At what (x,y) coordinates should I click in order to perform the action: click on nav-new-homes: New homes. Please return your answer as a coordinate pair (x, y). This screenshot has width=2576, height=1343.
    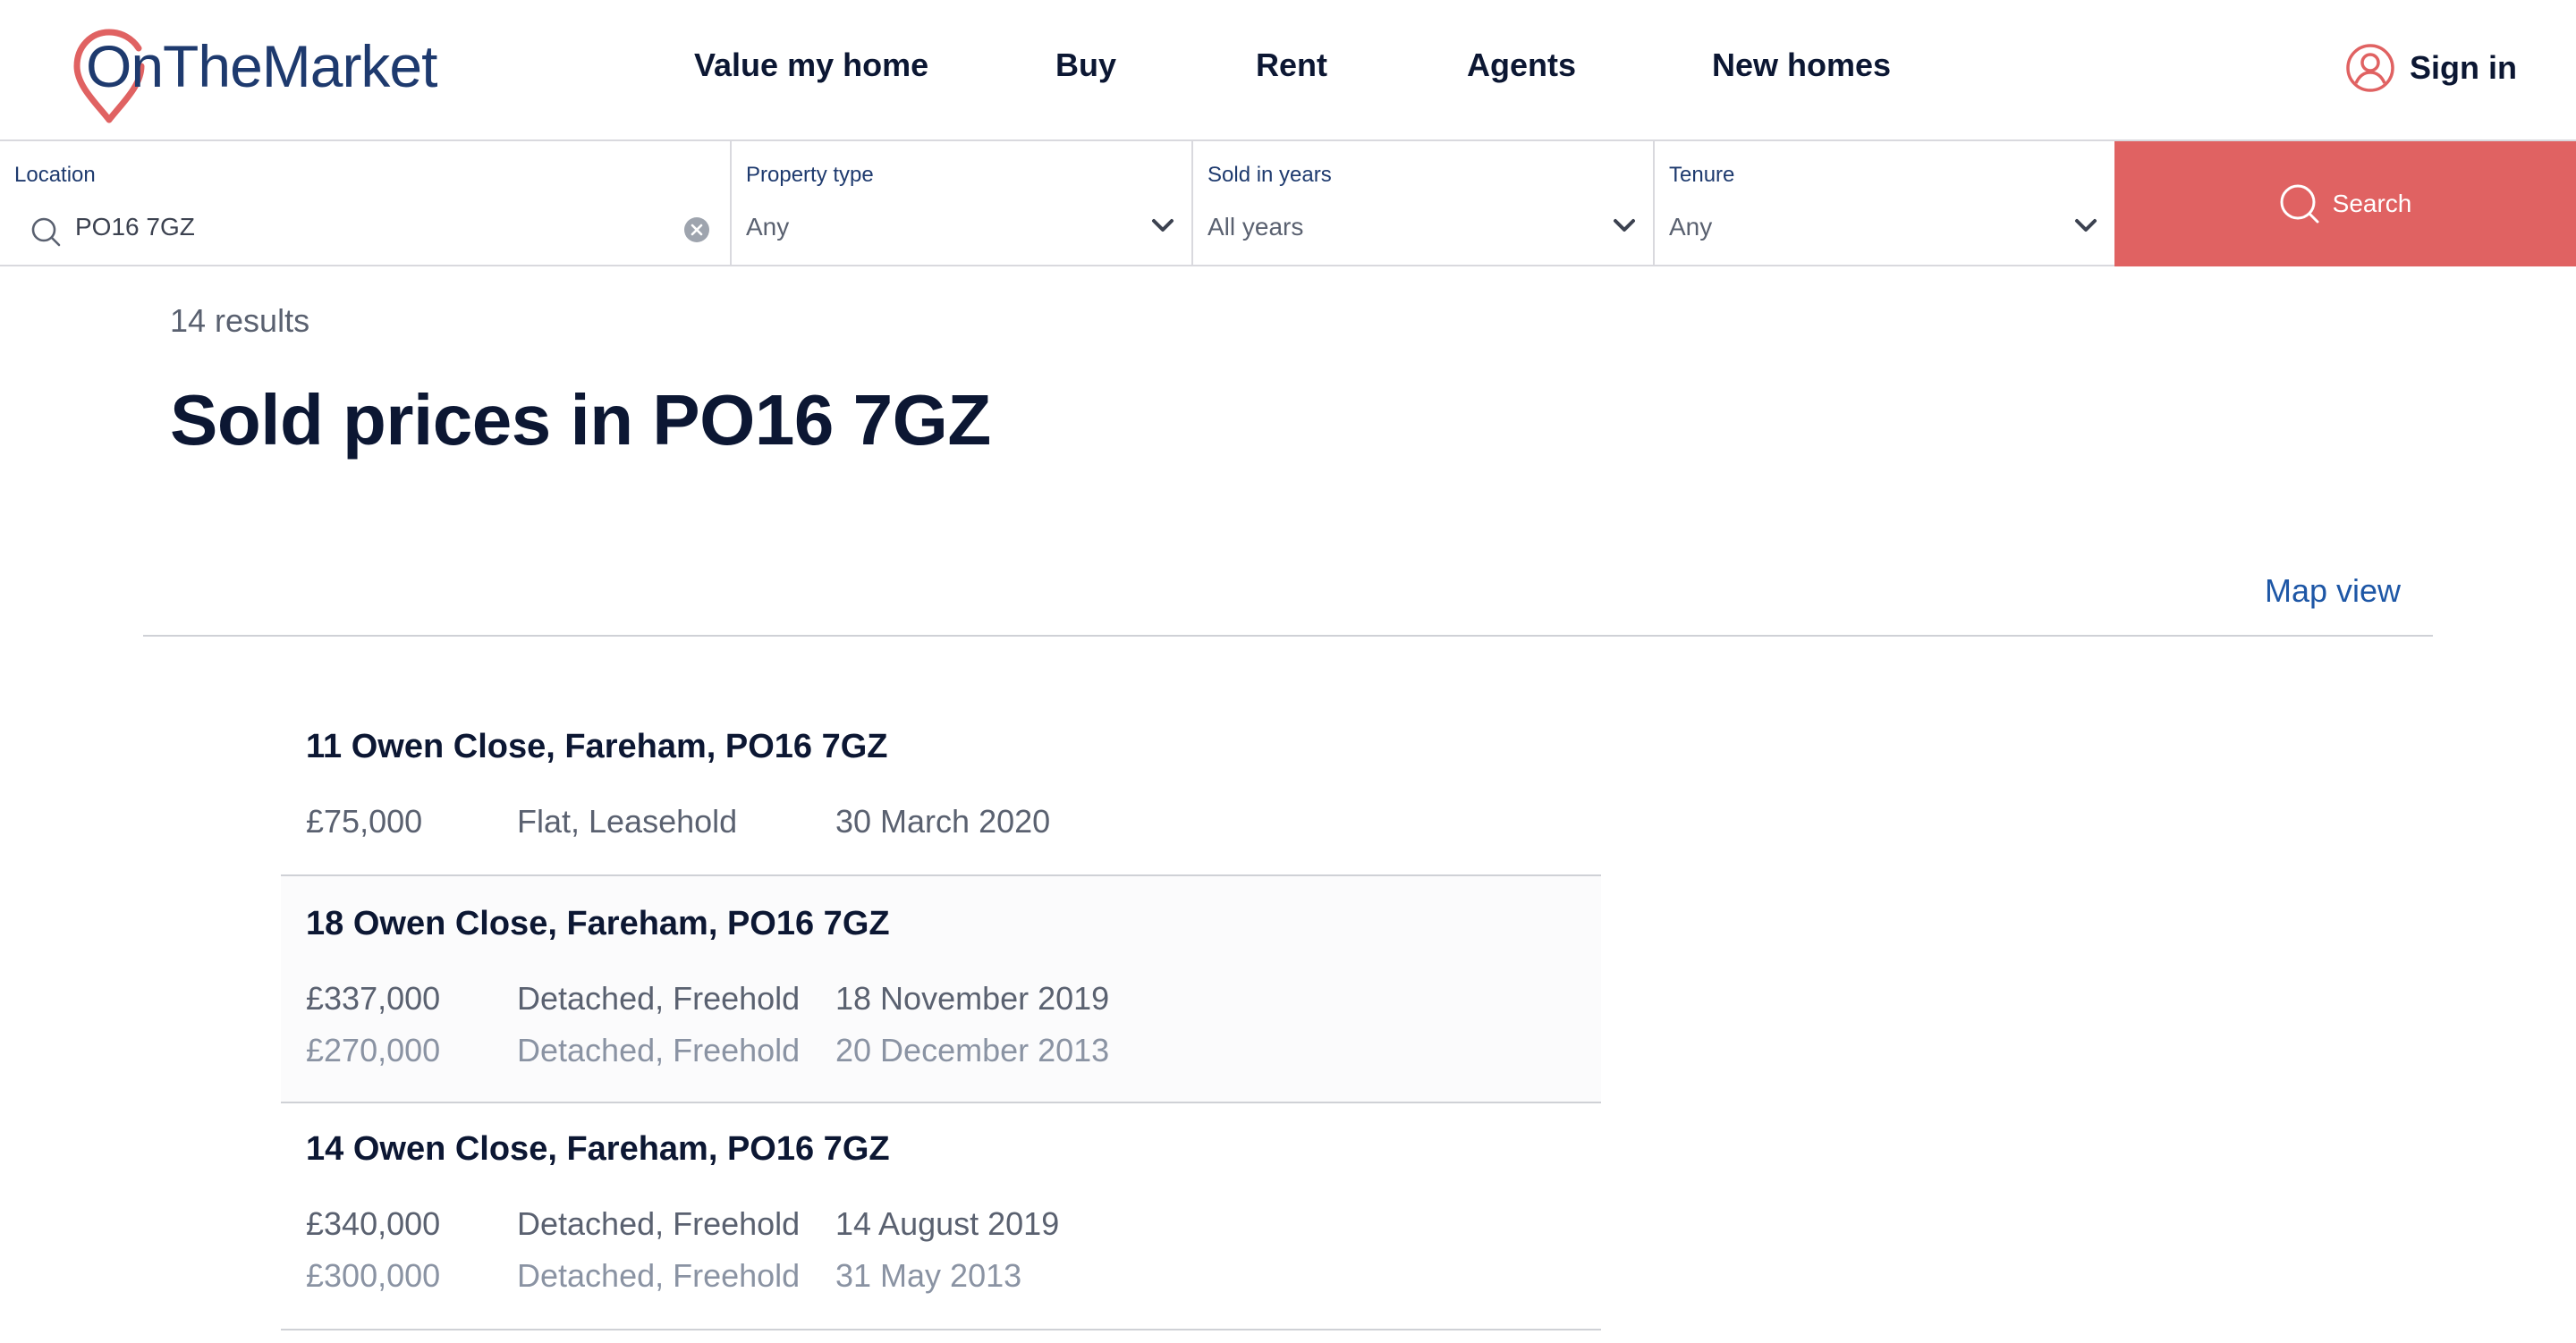
    Looking at the image, I should click on (1801, 65).